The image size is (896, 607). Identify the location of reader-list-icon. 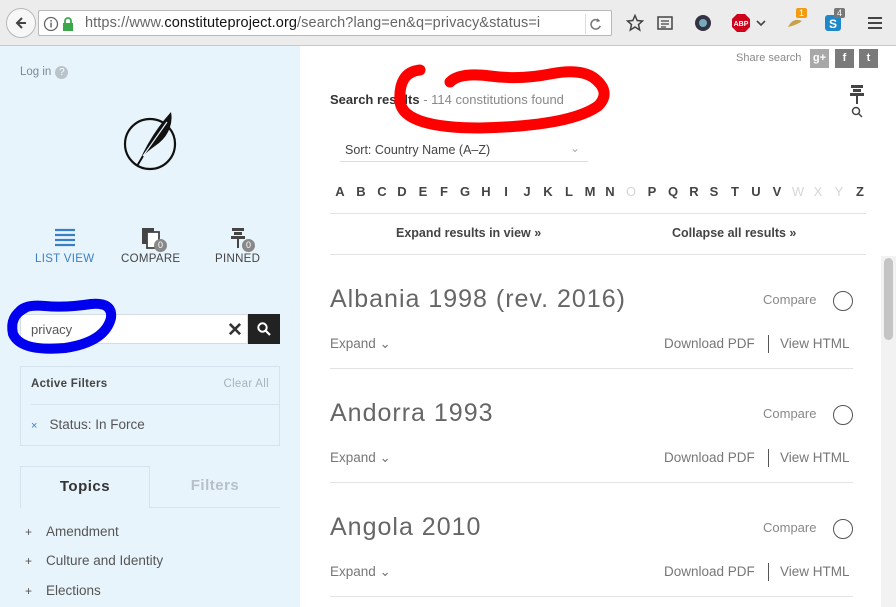
(665, 23).